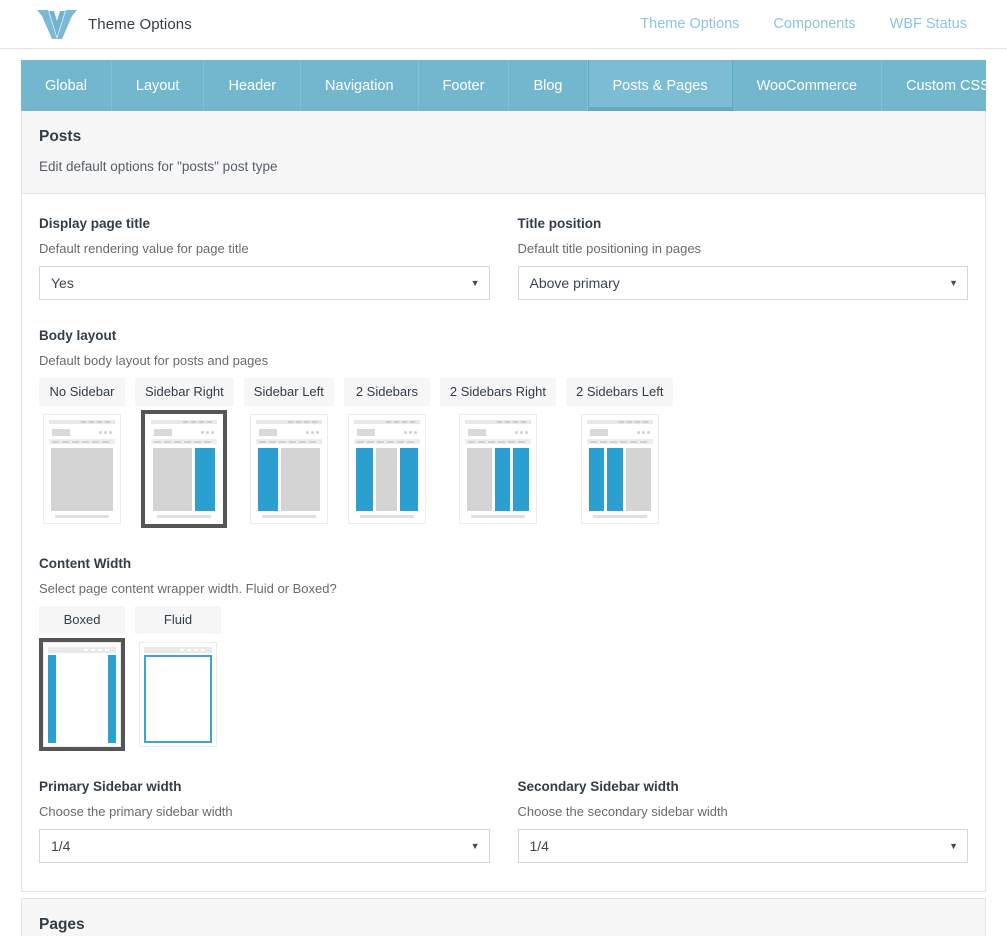 The width and height of the screenshot is (1007, 936). Describe the element at coordinates (57, 24) in the screenshot. I see `w-logo-icon` at that location.